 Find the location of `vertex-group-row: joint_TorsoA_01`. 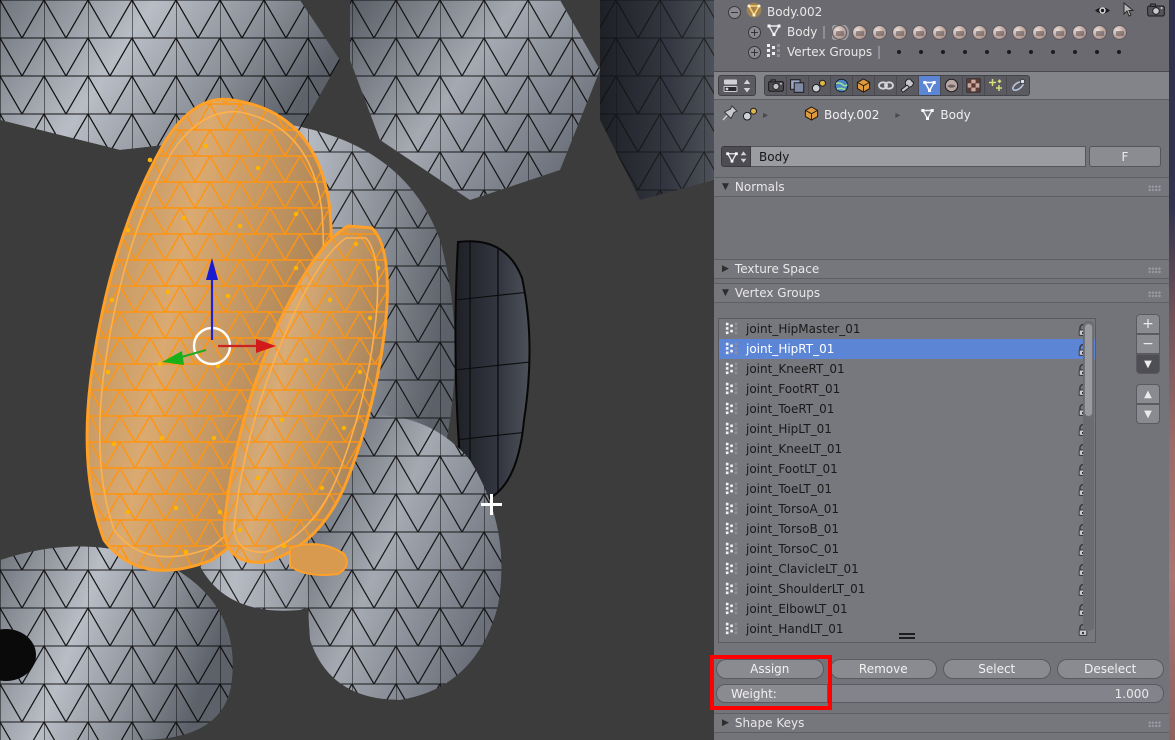

vertex-group-row: joint_TorsoA_01 is located at coordinates (907, 509).